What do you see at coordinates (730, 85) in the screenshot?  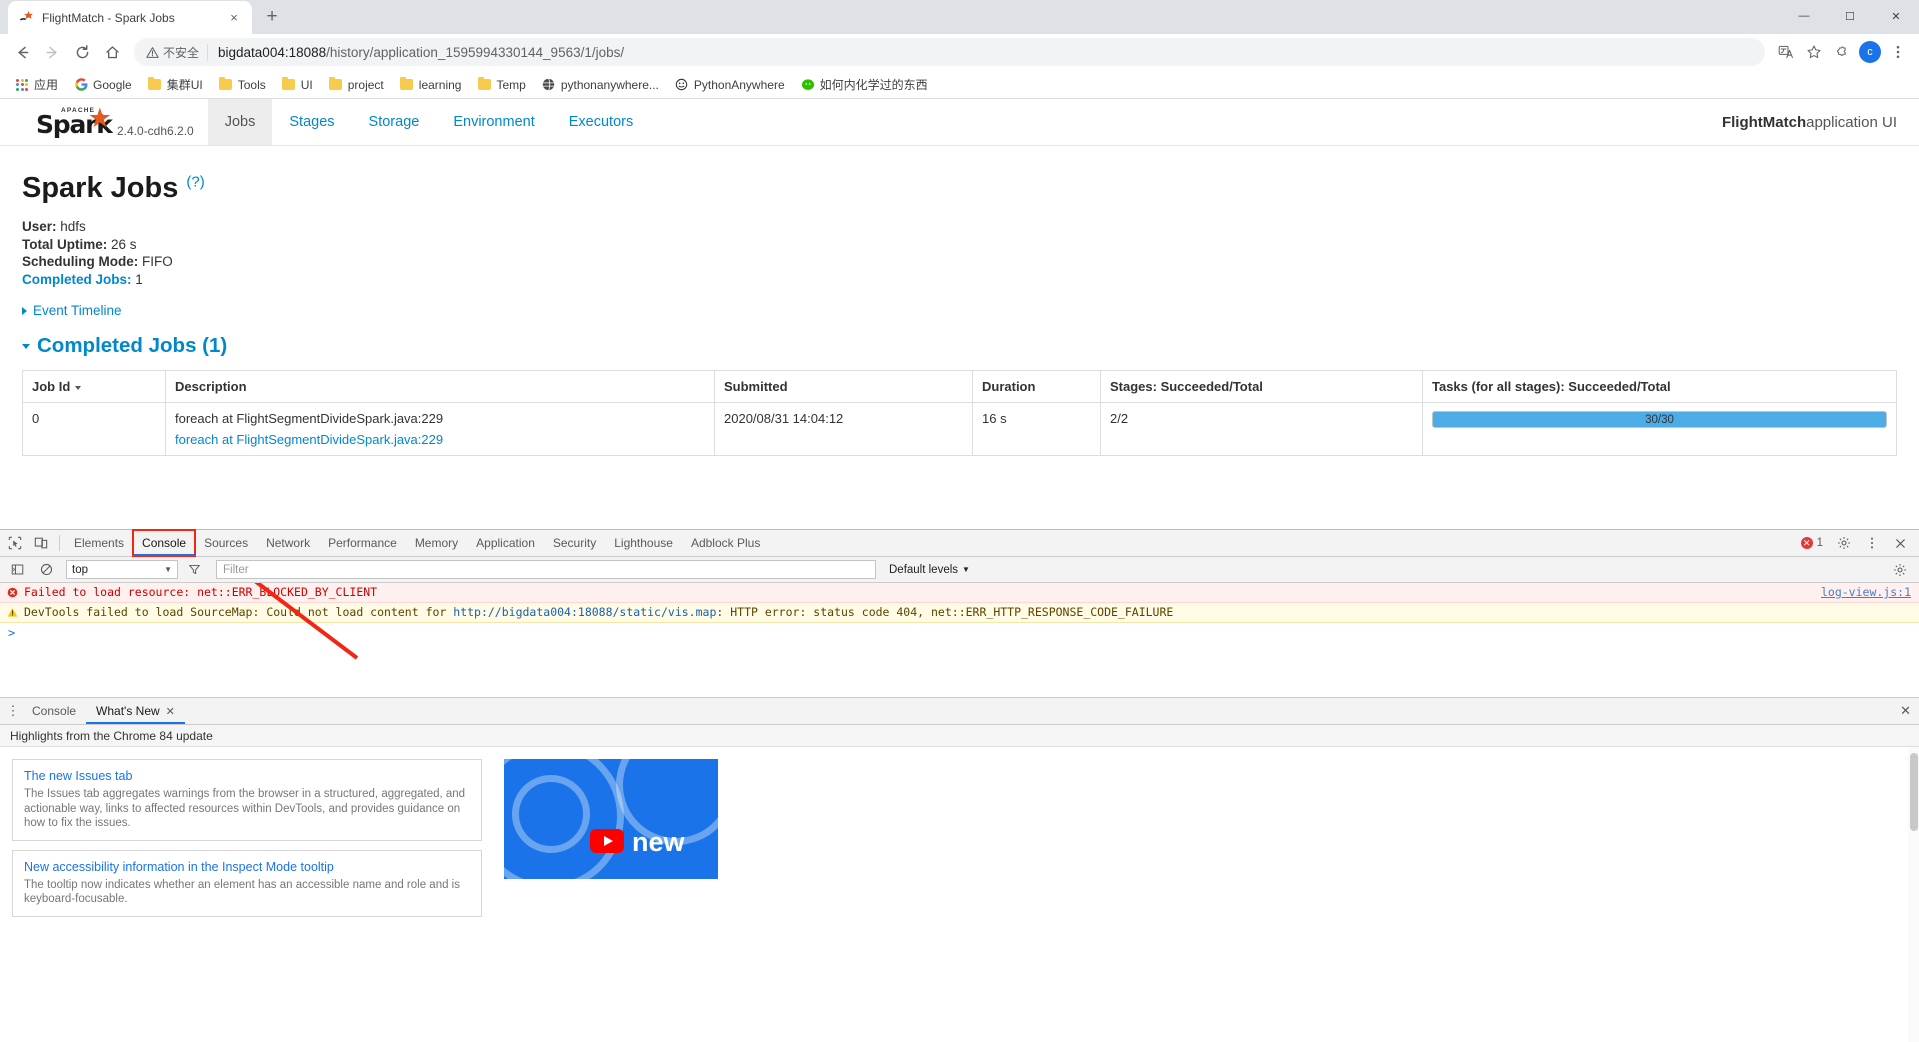 I see `bookmark-item-pythonanywhere: PythonAnywhere` at bounding box center [730, 85].